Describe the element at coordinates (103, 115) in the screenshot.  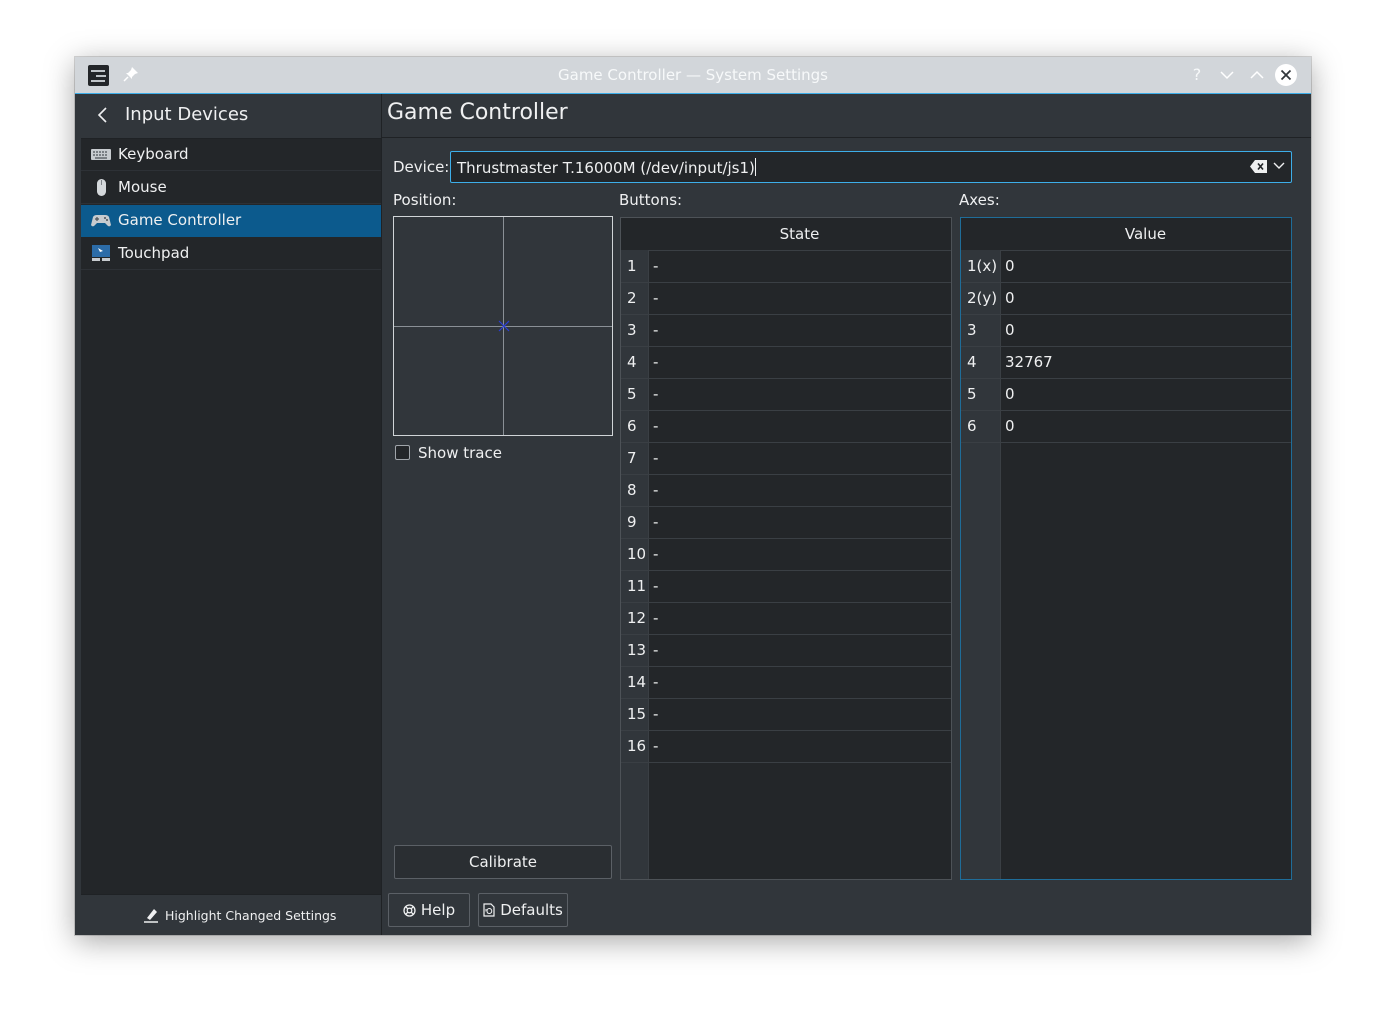
I see `back-arrow-icon` at that location.